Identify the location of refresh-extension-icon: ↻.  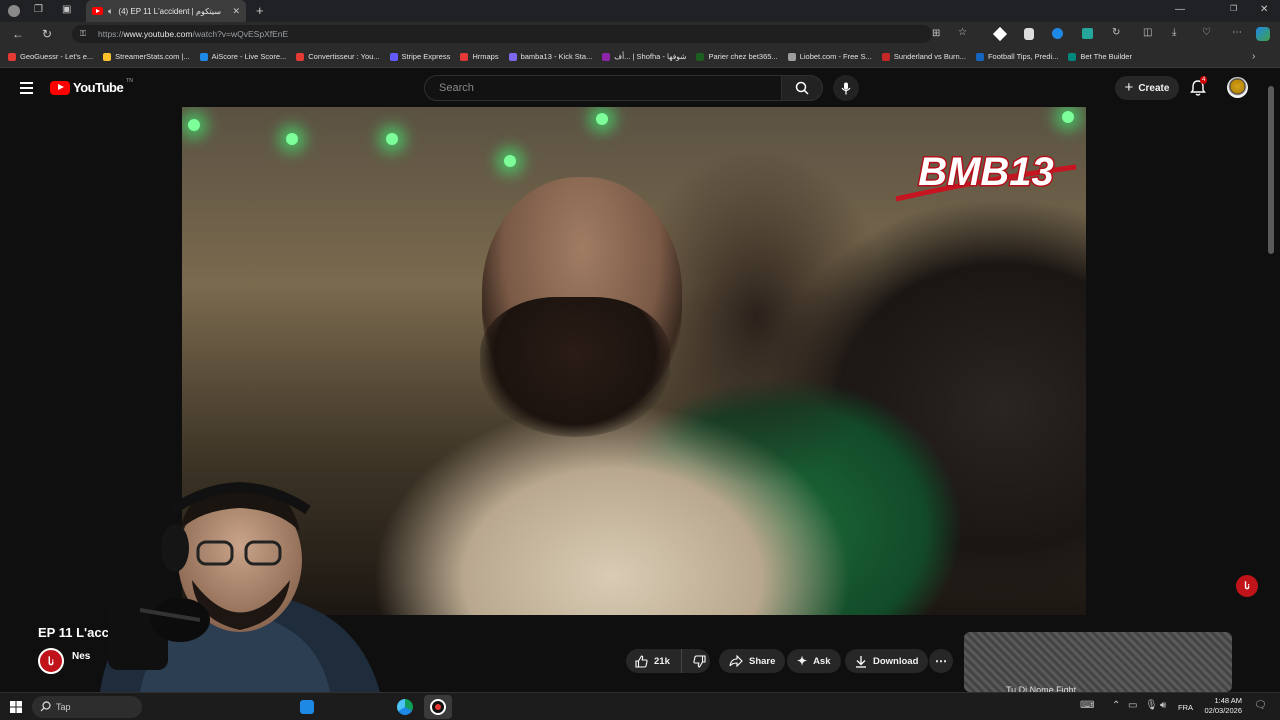
(1116, 32).